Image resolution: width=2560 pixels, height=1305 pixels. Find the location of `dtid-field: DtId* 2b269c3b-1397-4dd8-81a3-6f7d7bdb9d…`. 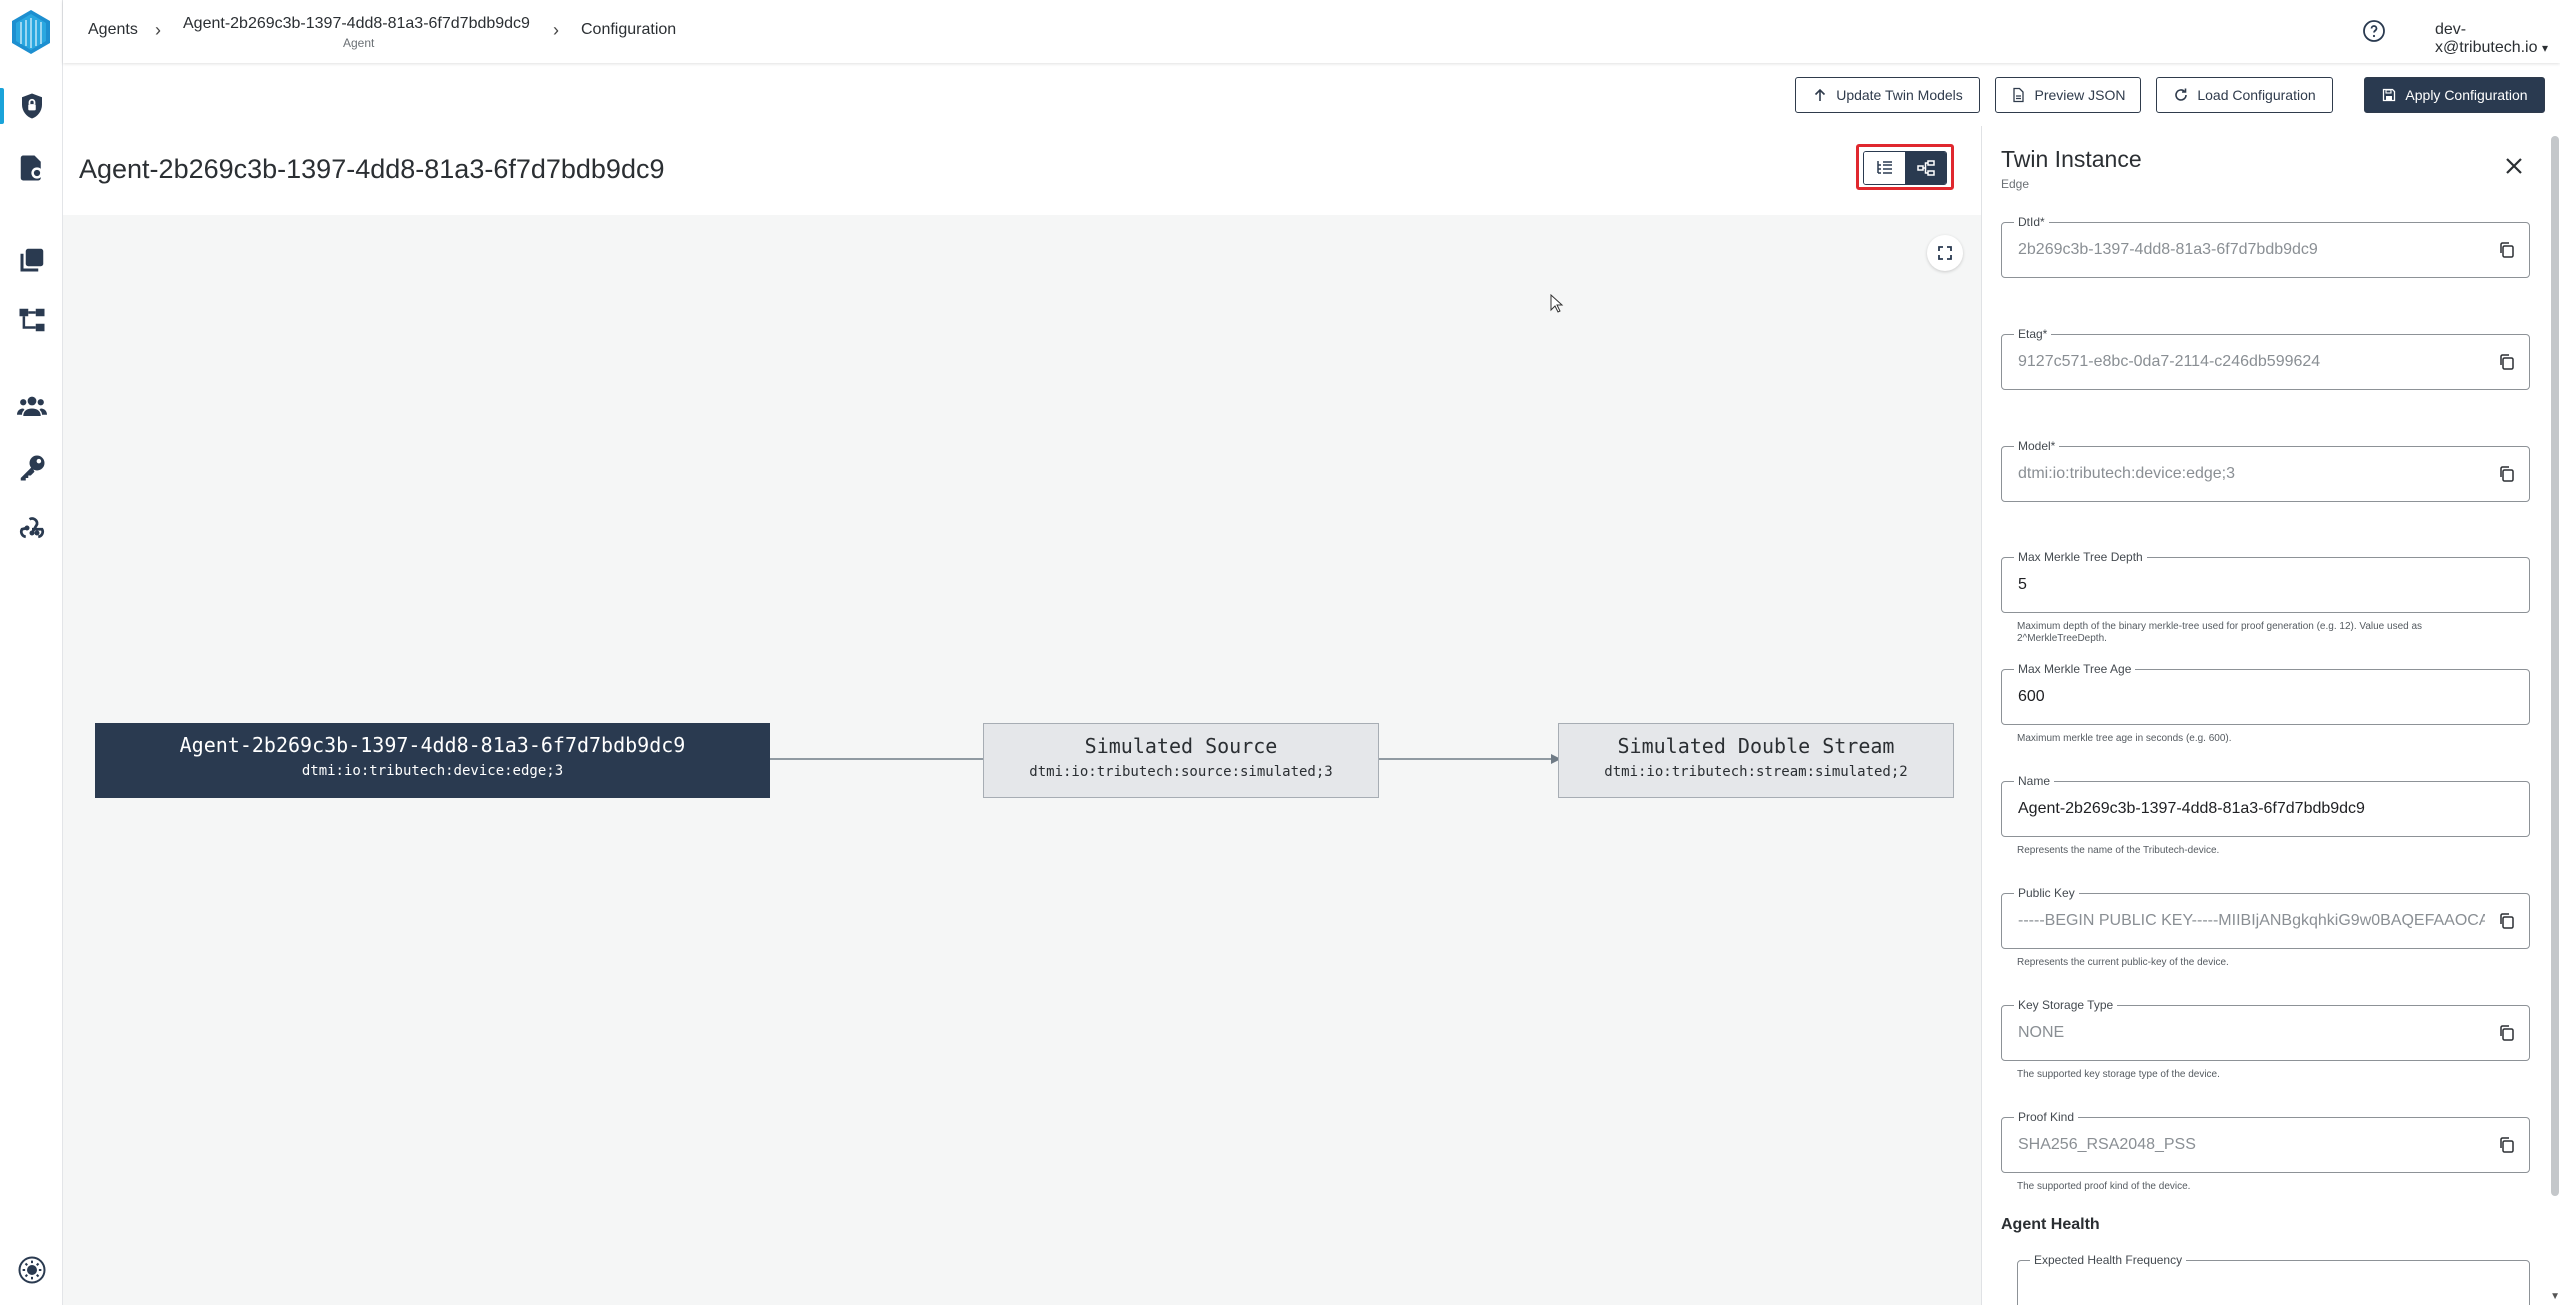

dtid-field: DtId* 2b269c3b-1397-4dd8-81a3-6f7d7bdb9d… is located at coordinates (2265, 246).